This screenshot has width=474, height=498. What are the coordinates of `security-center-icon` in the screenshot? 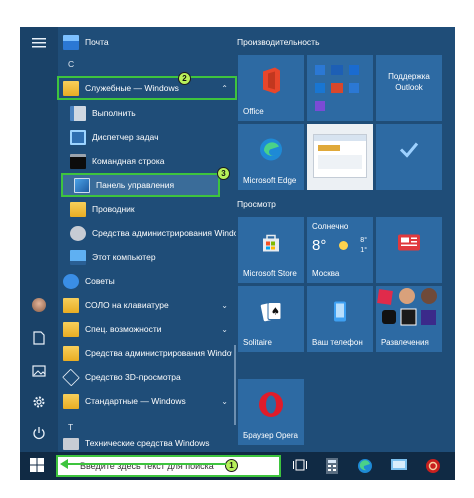 It's located at (433, 466).